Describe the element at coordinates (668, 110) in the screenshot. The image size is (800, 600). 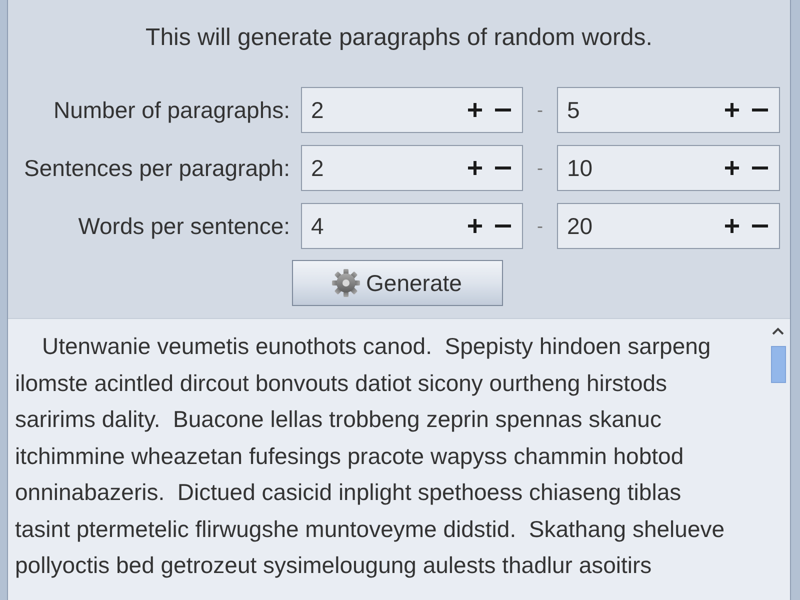
I see `number-spin-field: 5` at that location.